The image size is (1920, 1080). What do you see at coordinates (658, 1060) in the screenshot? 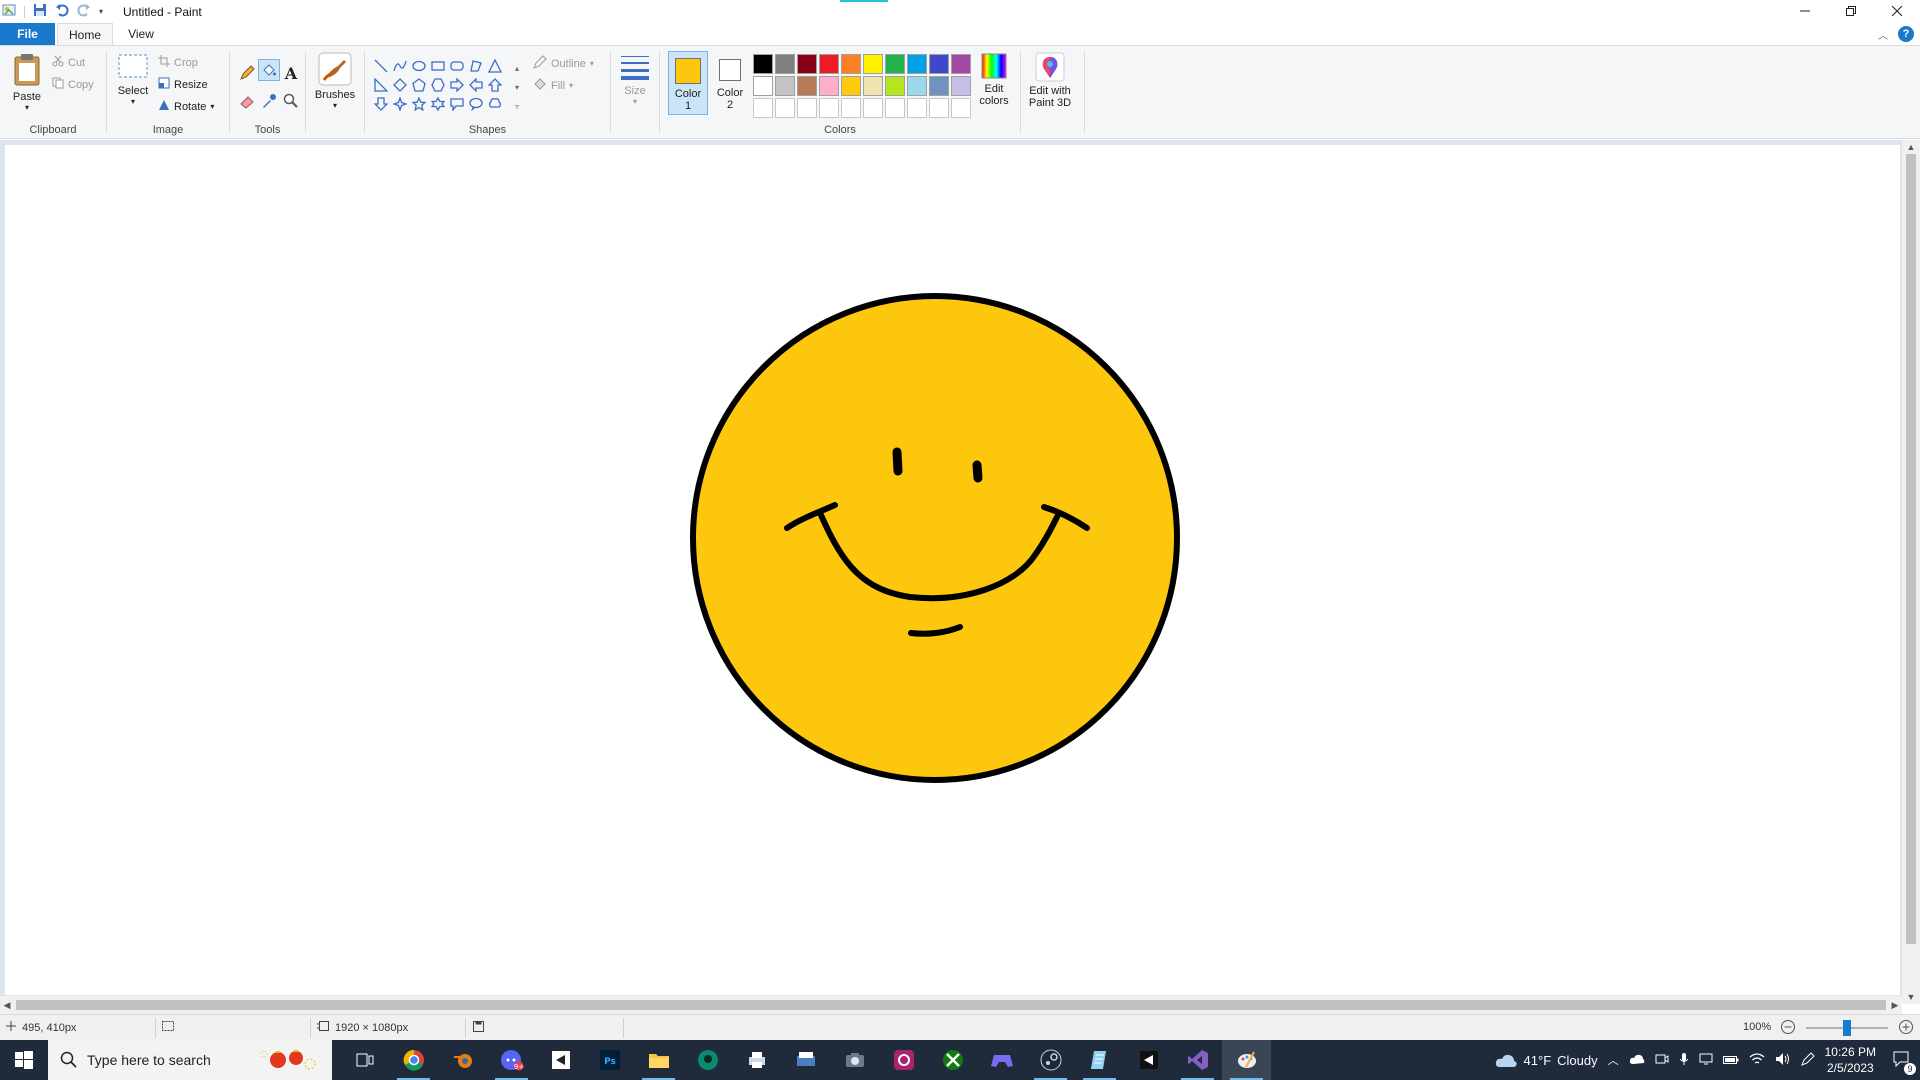
I see `taskbar-app-file-explorer` at bounding box center [658, 1060].